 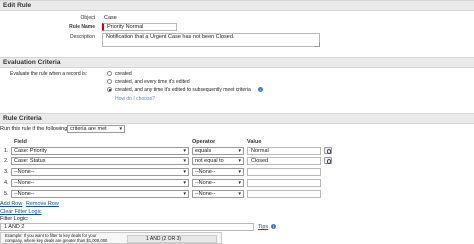 What do you see at coordinates (6, 161) in the screenshot?
I see `row-number: 2.` at bounding box center [6, 161].